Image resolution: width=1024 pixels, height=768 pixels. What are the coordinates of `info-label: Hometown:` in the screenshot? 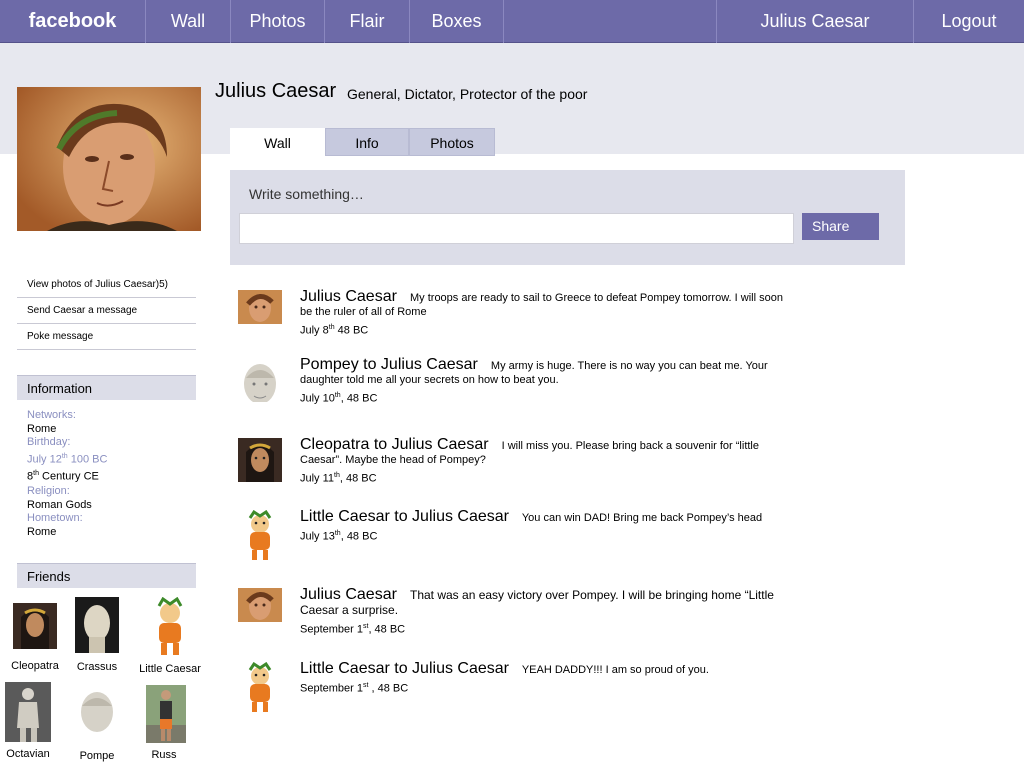 It's located at (55, 518).